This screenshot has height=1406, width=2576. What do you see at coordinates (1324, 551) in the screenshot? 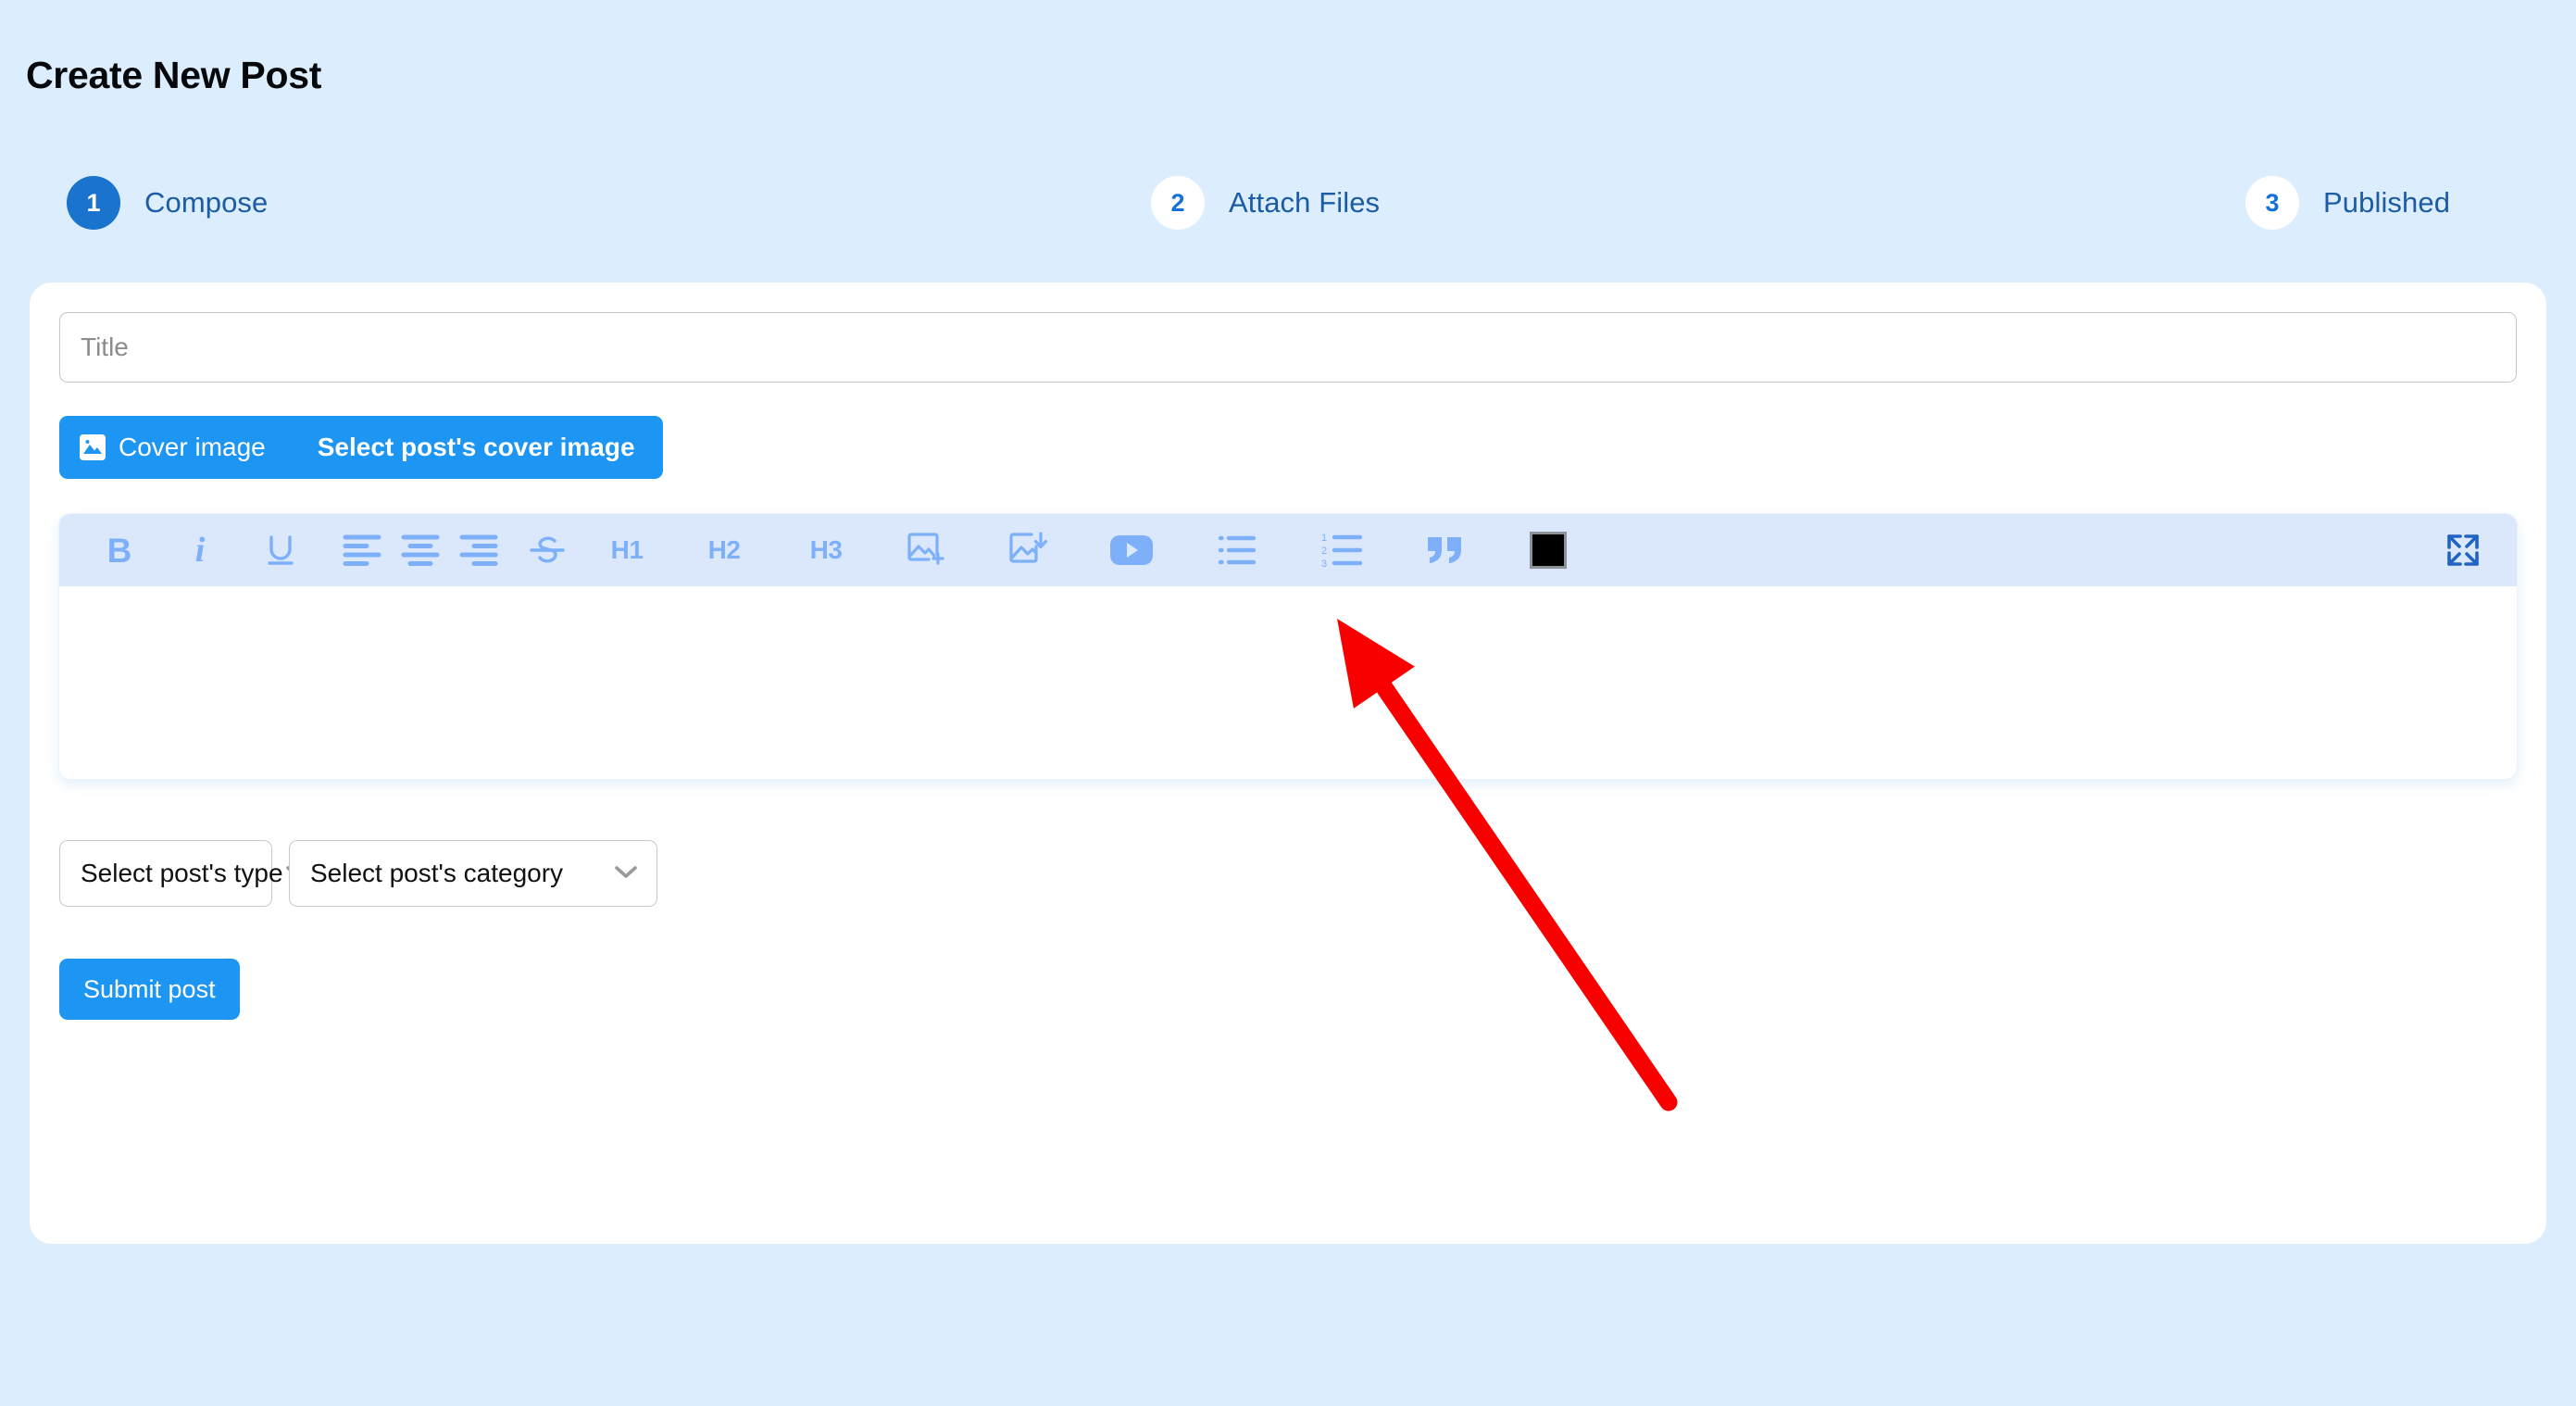
I see `numbered-list-digit-2: 2` at bounding box center [1324, 551].